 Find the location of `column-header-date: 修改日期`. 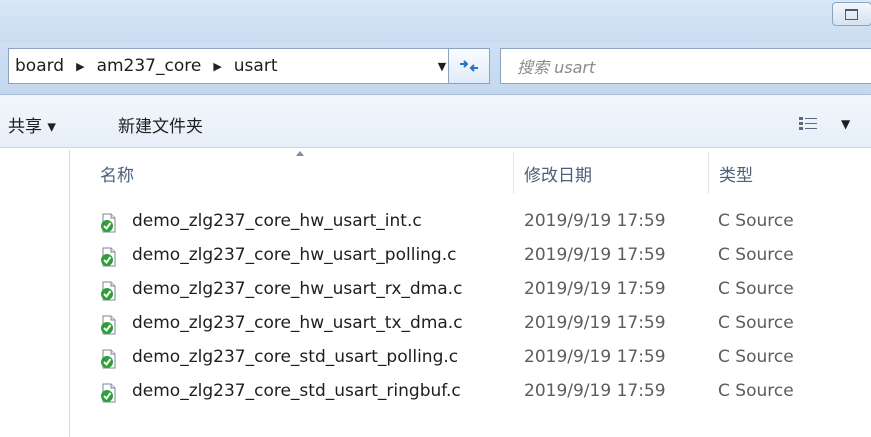

column-header-date: 修改日期 is located at coordinates (611, 173).